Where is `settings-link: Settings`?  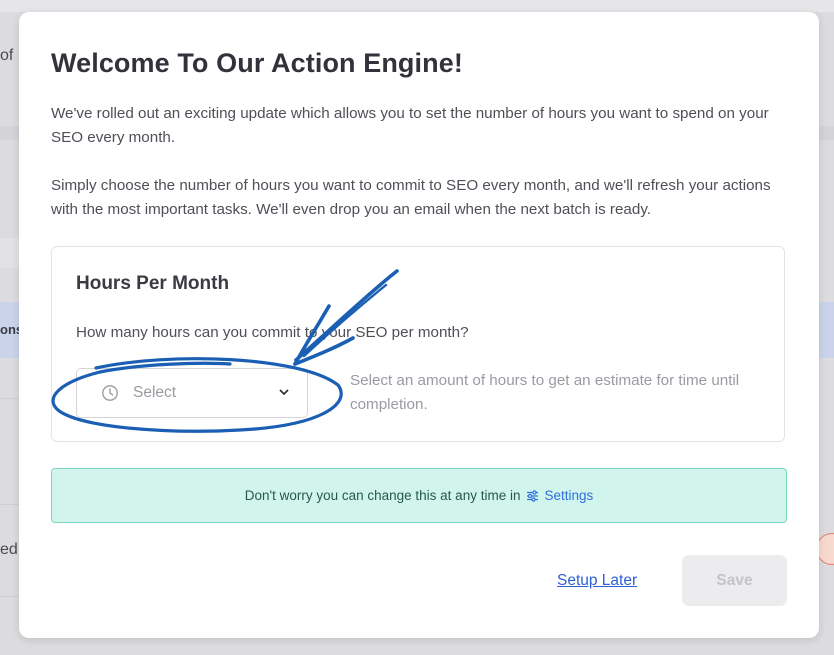 settings-link: Settings is located at coordinates (559, 495).